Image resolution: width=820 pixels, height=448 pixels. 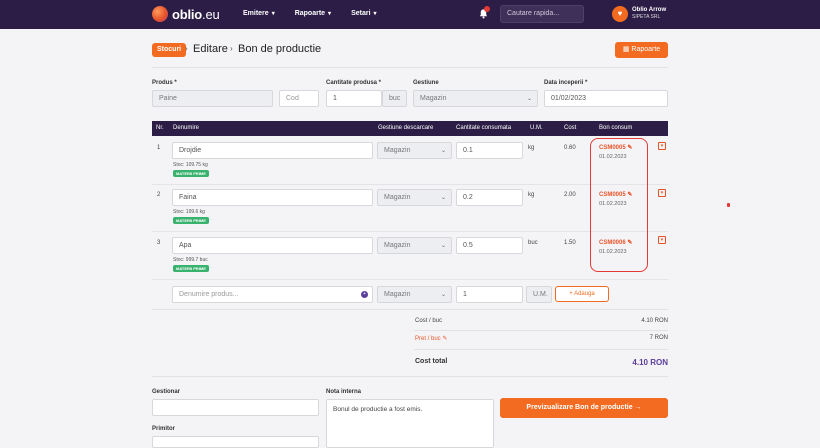 I want to click on cost-text: 2.00, so click(x=570, y=195).